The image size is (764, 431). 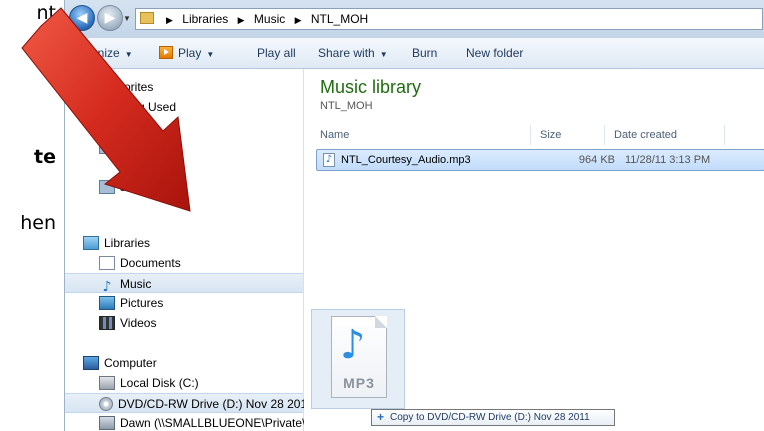 I want to click on burn-button: Burn, so click(x=424, y=53).